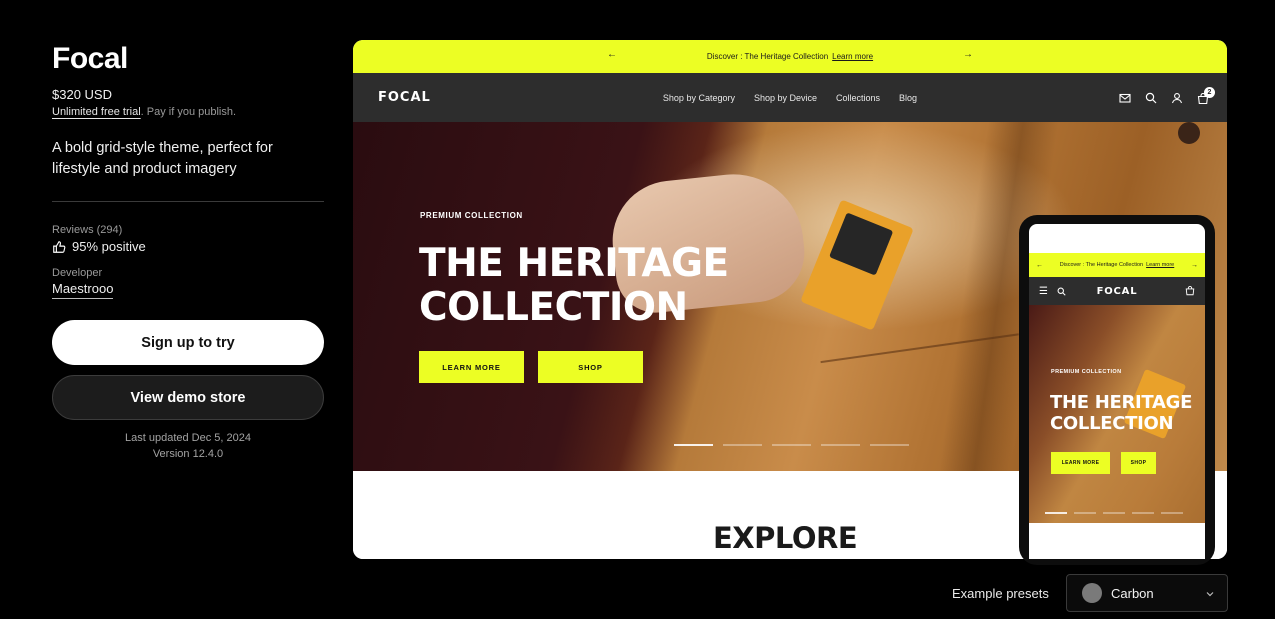  What do you see at coordinates (785, 98) in the screenshot?
I see `nav-shop-by-device: Shop by Device` at bounding box center [785, 98].